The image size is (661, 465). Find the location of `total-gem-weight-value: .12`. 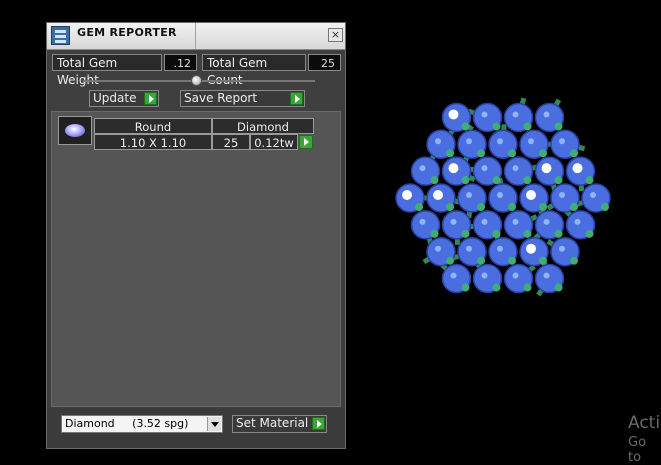

total-gem-weight-value: .12 is located at coordinates (180, 62).